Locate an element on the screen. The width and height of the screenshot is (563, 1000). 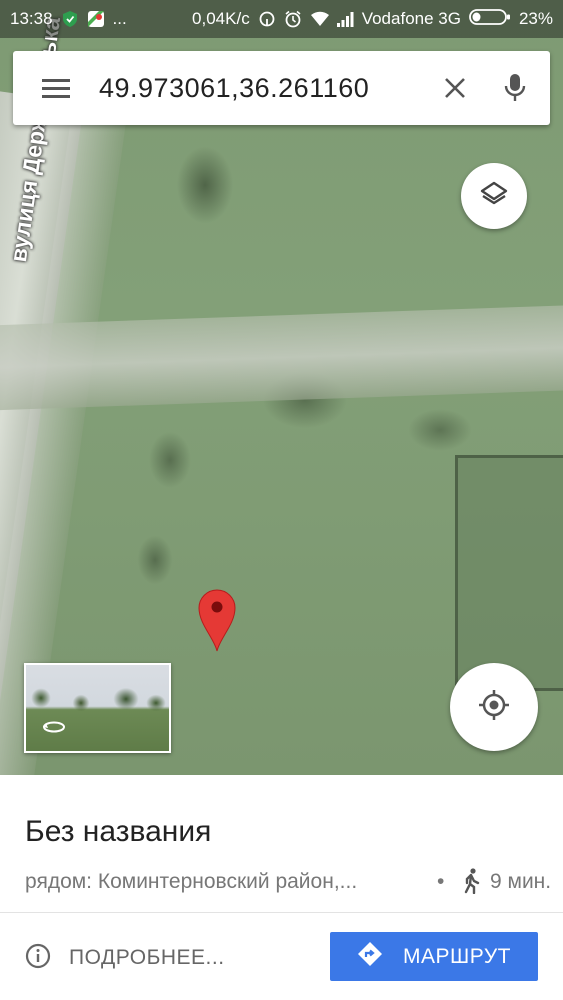
info-icon is located at coordinates (38, 958).